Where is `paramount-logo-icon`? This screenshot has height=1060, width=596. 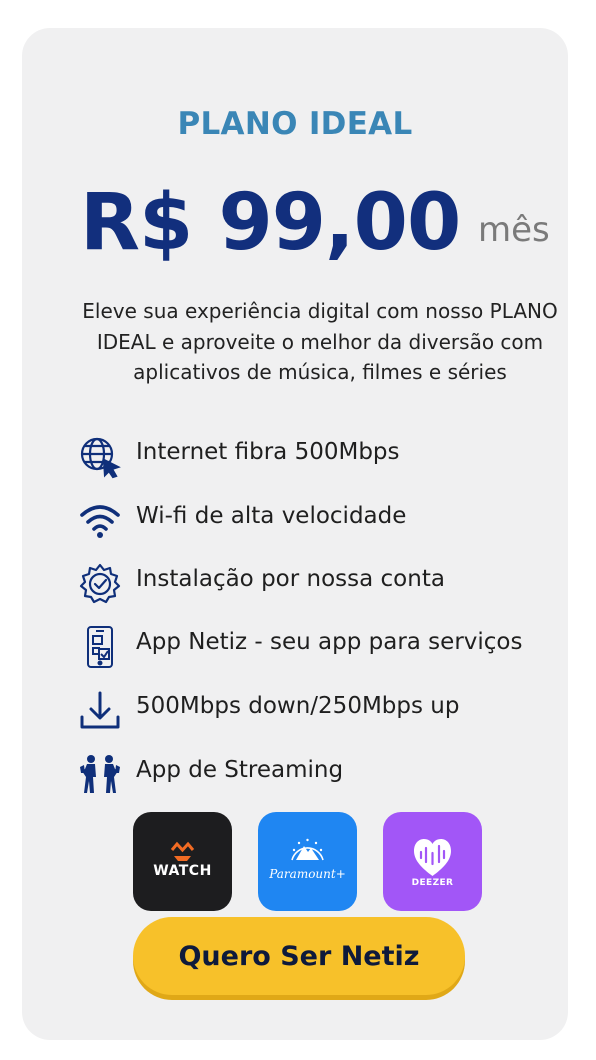 paramount-logo-icon is located at coordinates (307, 849).